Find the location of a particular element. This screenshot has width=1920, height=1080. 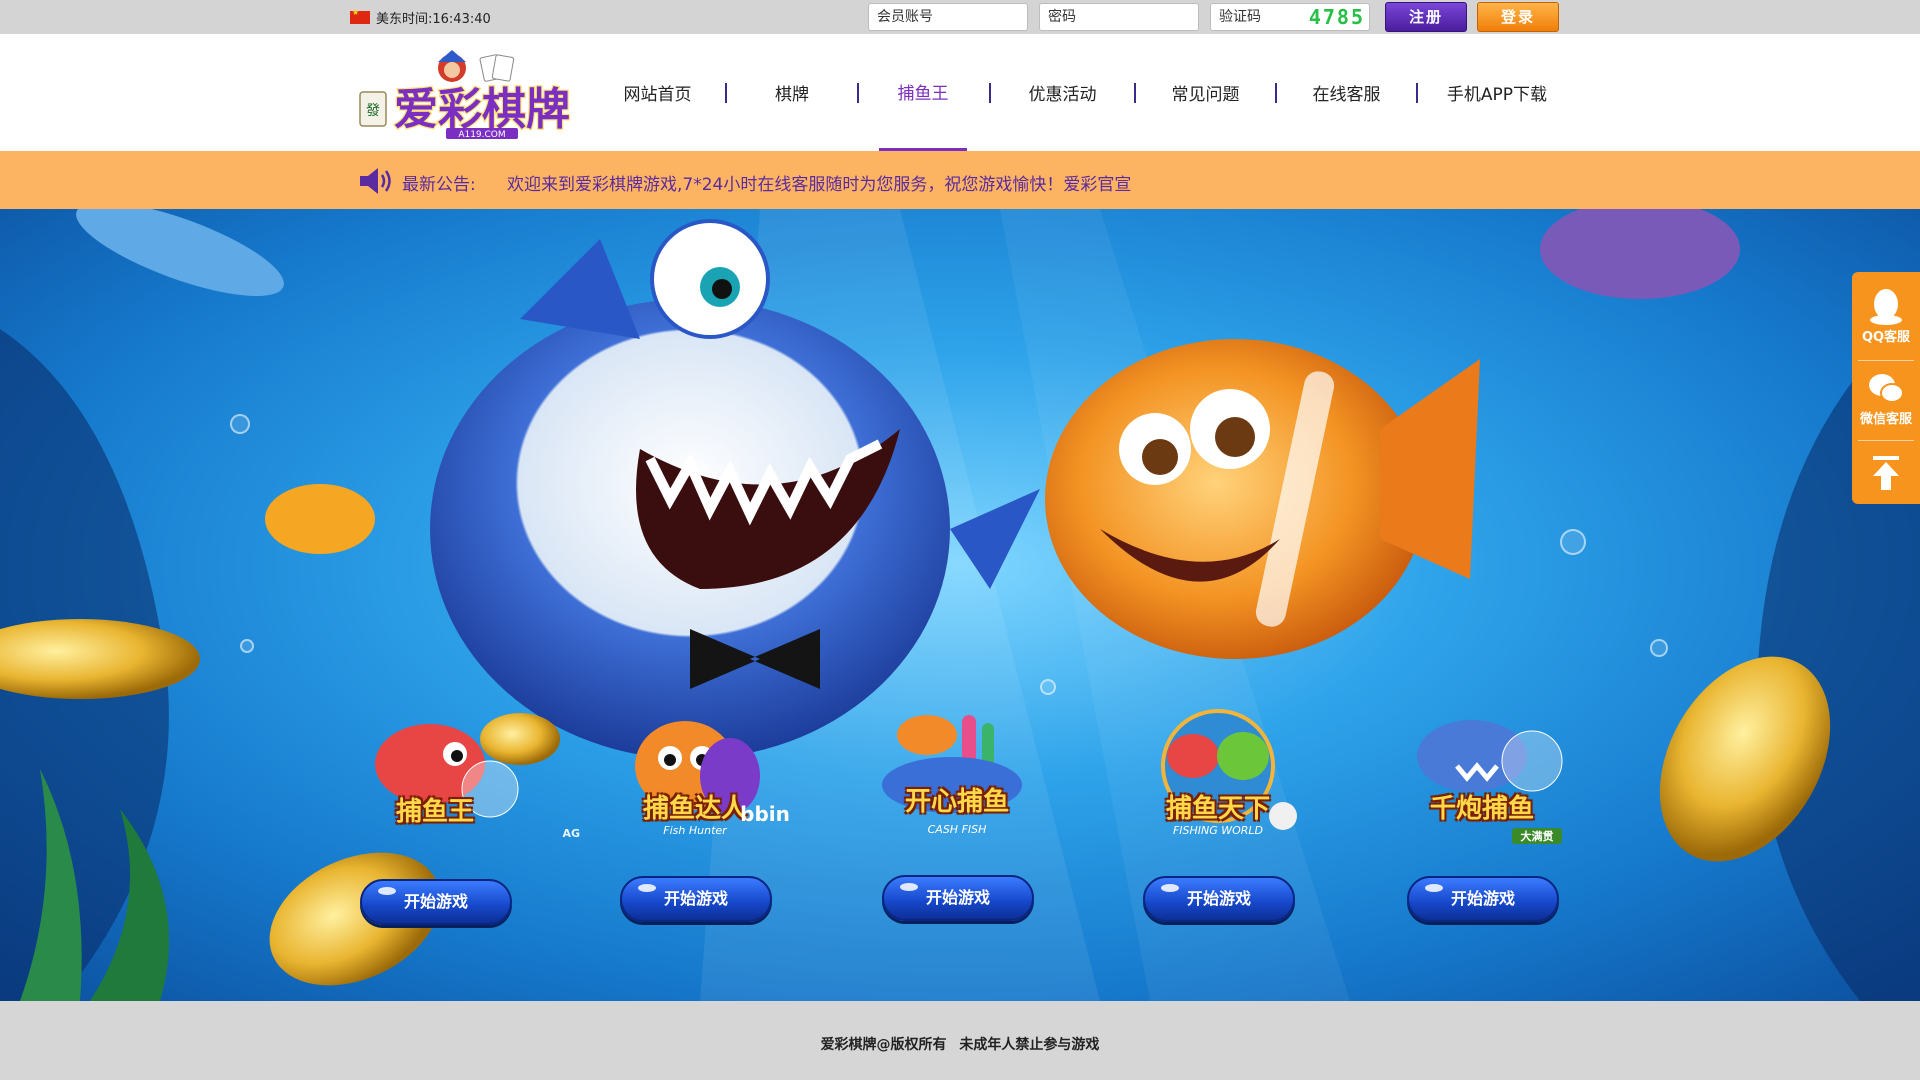

game-title: 捕鱼天下 is located at coordinates (1217, 809).